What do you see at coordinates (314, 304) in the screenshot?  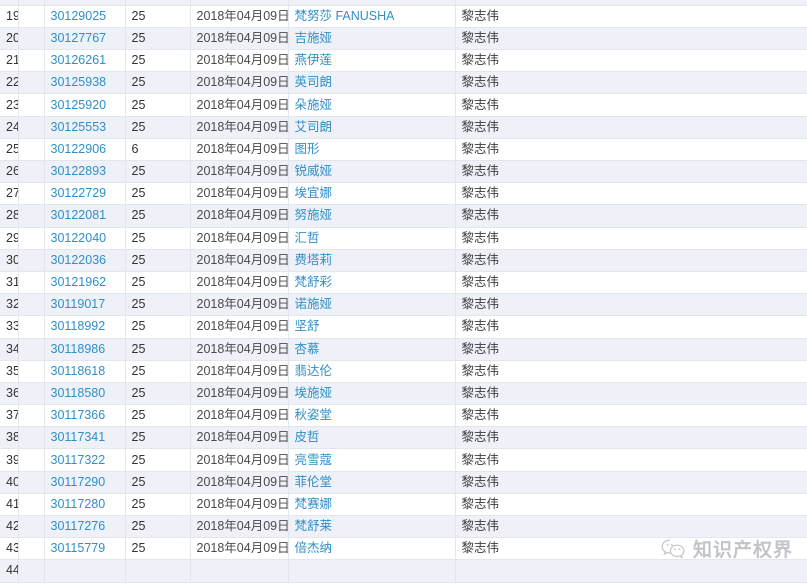 I see `trademark-name-link: 诺施娅` at bounding box center [314, 304].